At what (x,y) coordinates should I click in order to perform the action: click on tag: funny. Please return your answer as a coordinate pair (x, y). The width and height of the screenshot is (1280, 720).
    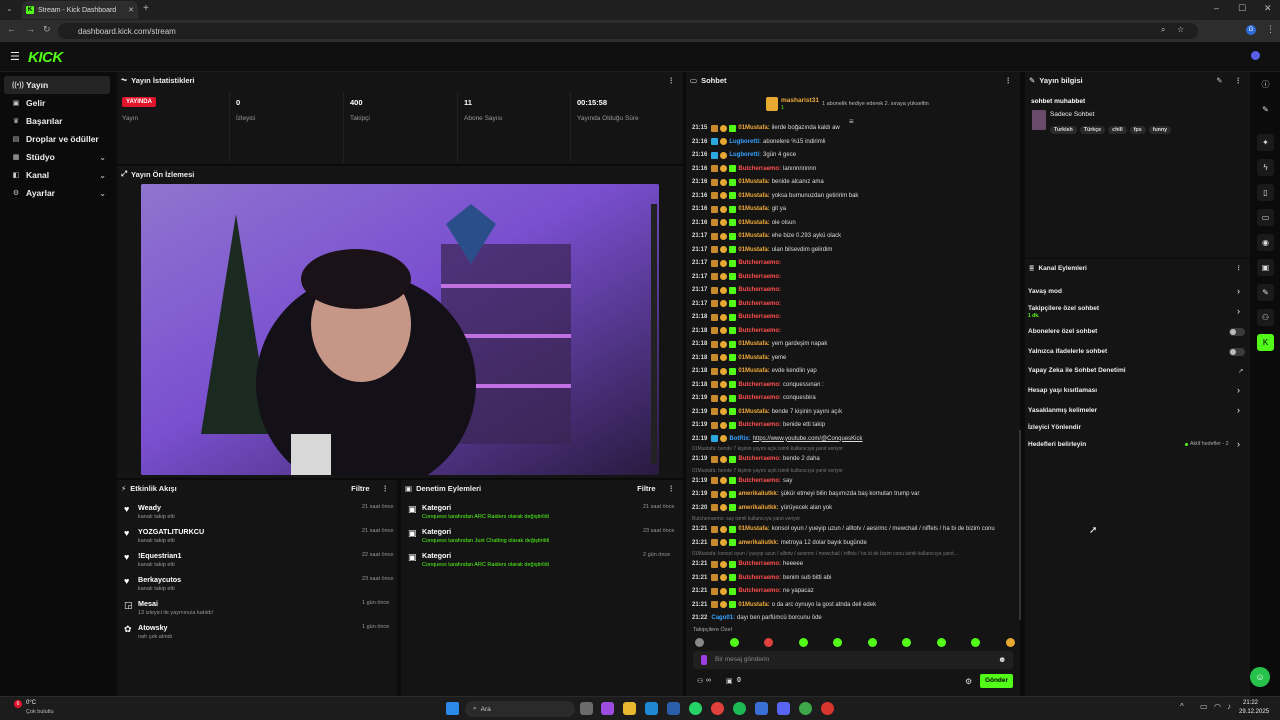
    Looking at the image, I should click on (1160, 130).